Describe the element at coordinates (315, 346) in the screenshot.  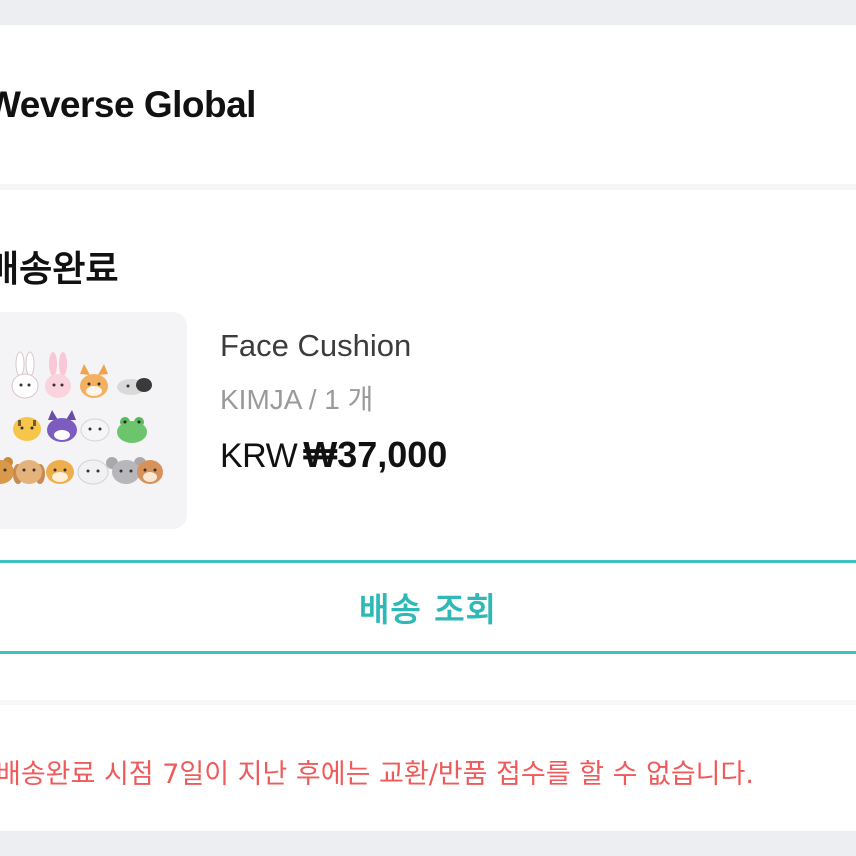
I see `product-name: Face Cushion` at that location.